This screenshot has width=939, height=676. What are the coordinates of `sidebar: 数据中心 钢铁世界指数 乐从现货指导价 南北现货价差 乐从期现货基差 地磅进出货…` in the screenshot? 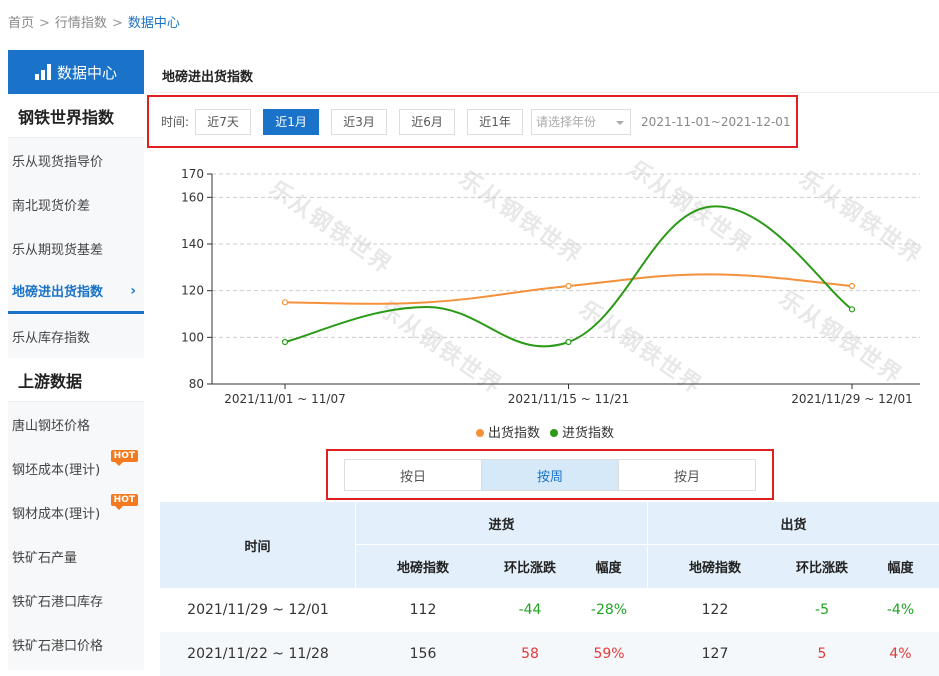 It's located at (76, 360).